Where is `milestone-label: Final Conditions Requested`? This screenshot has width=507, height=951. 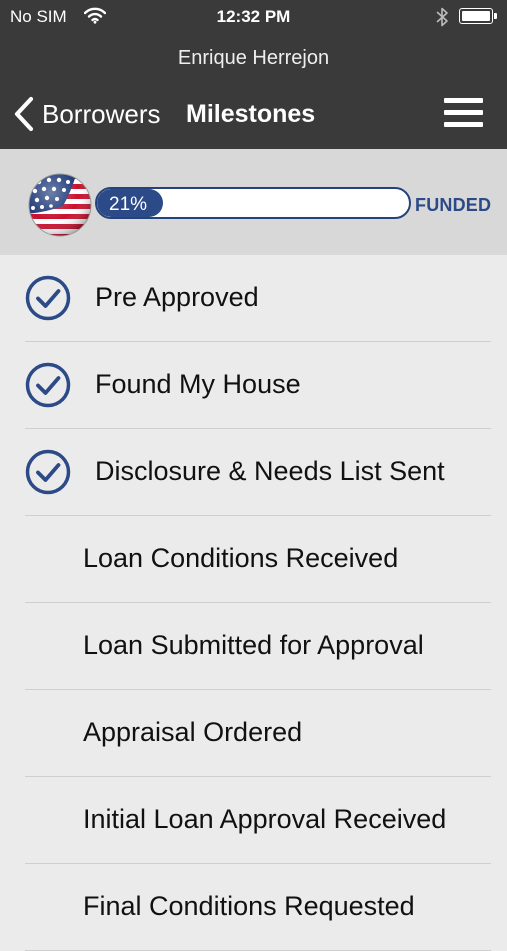 milestone-label: Final Conditions Requested is located at coordinates (249, 906).